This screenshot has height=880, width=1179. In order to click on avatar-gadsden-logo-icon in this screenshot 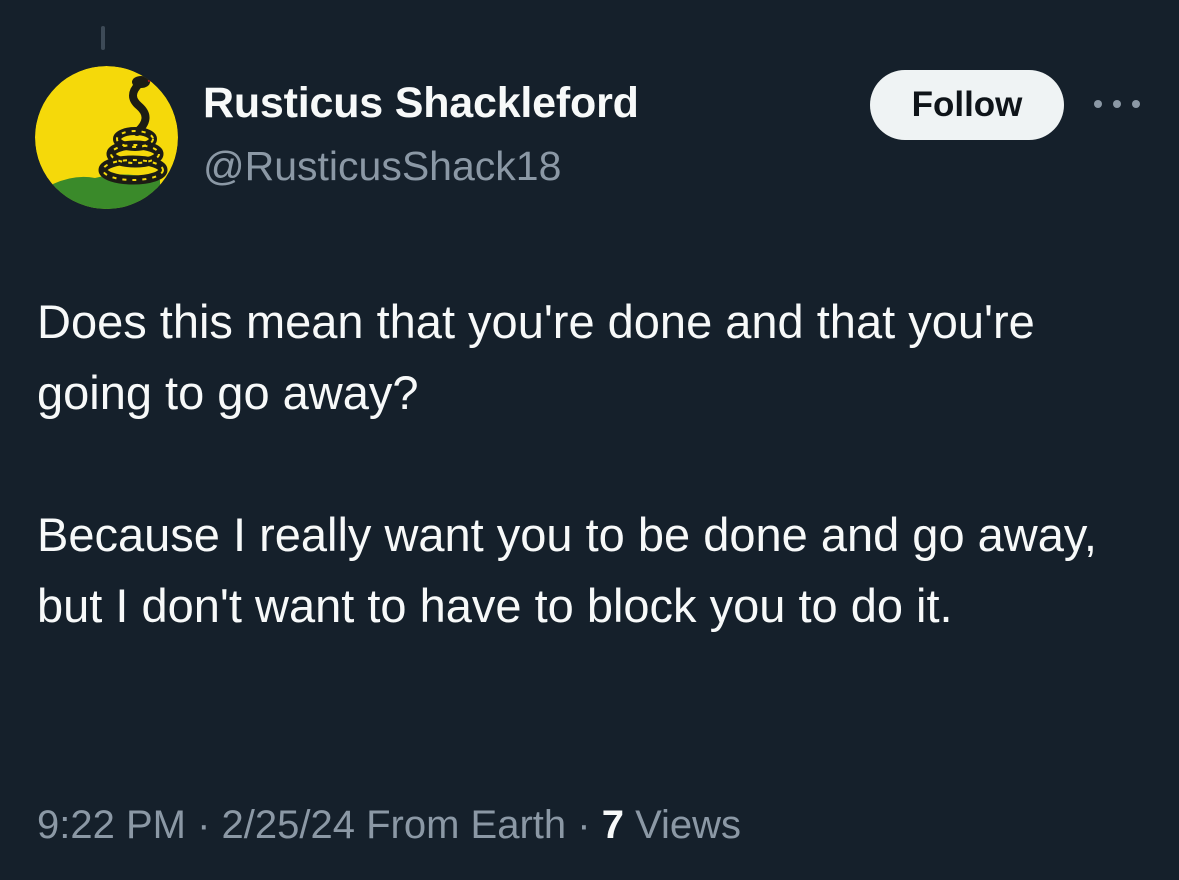, I will do `click(106, 137)`.